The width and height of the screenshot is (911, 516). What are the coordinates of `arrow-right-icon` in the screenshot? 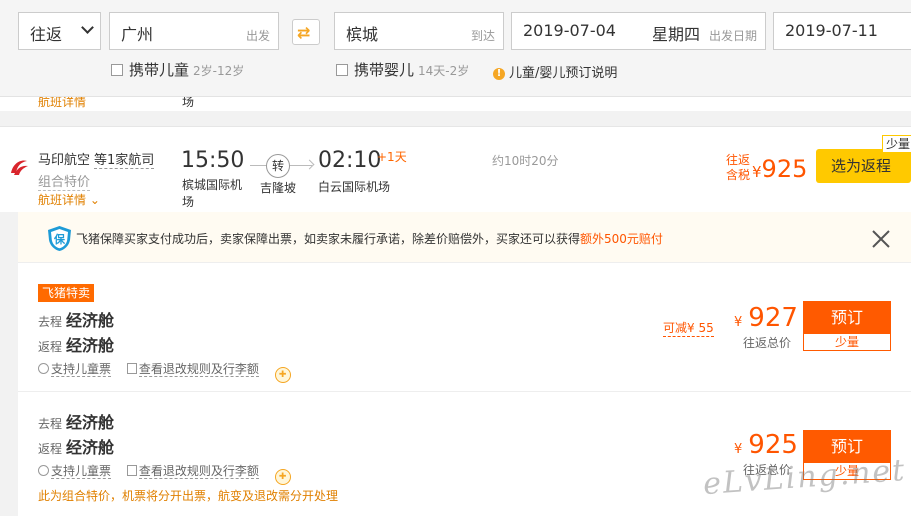 It's located at (309, 164).